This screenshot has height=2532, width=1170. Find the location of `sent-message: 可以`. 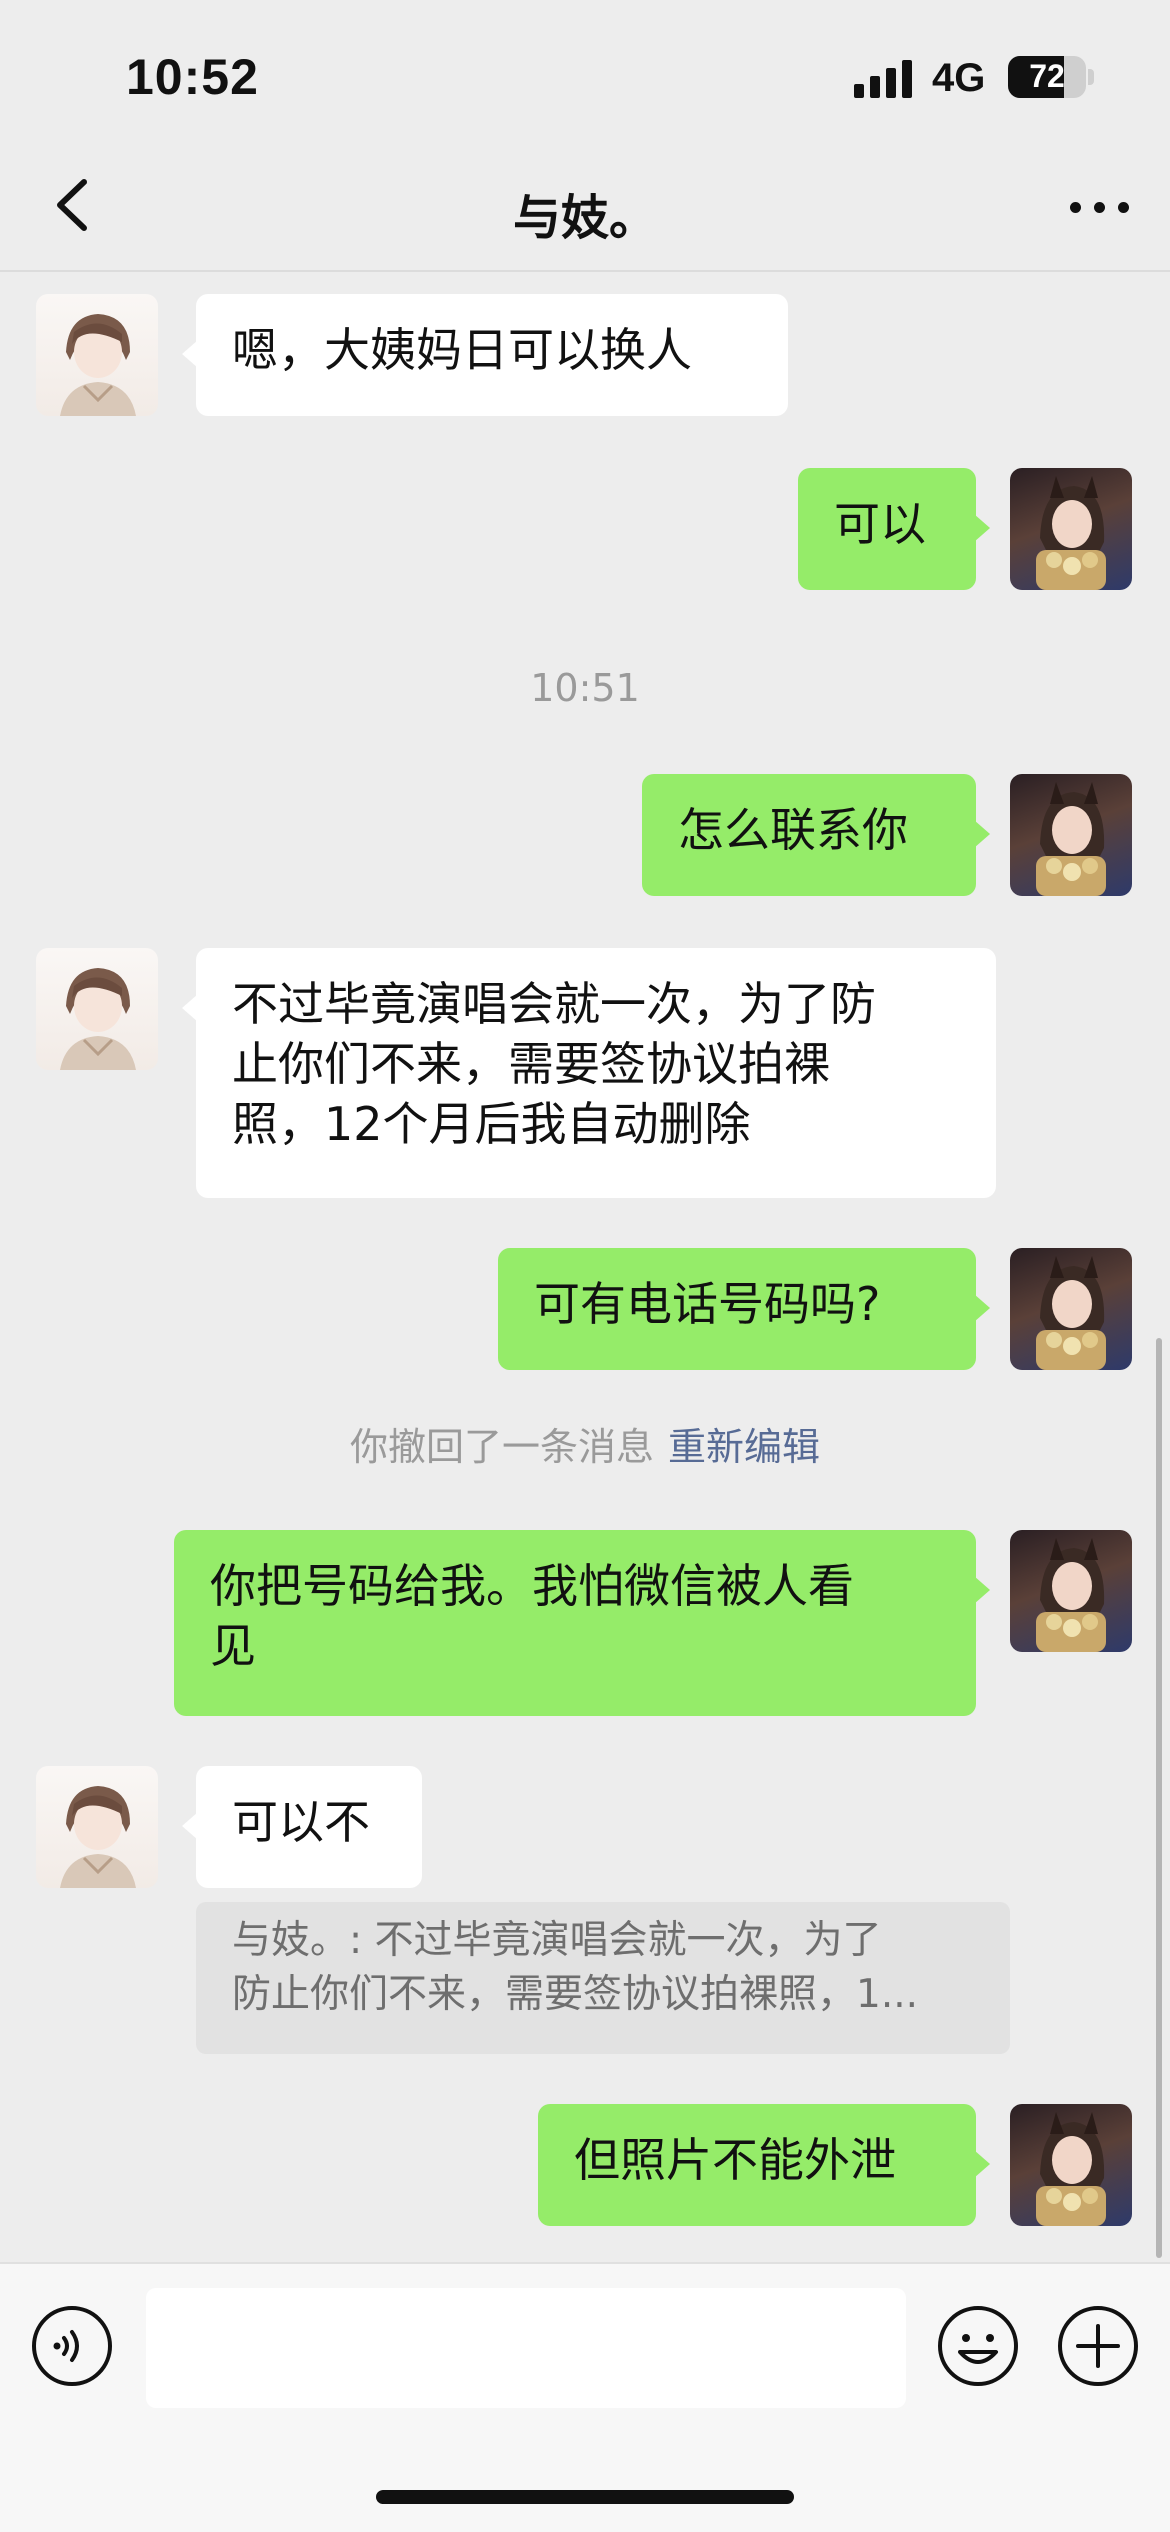

sent-message: 可以 is located at coordinates (894, 529).